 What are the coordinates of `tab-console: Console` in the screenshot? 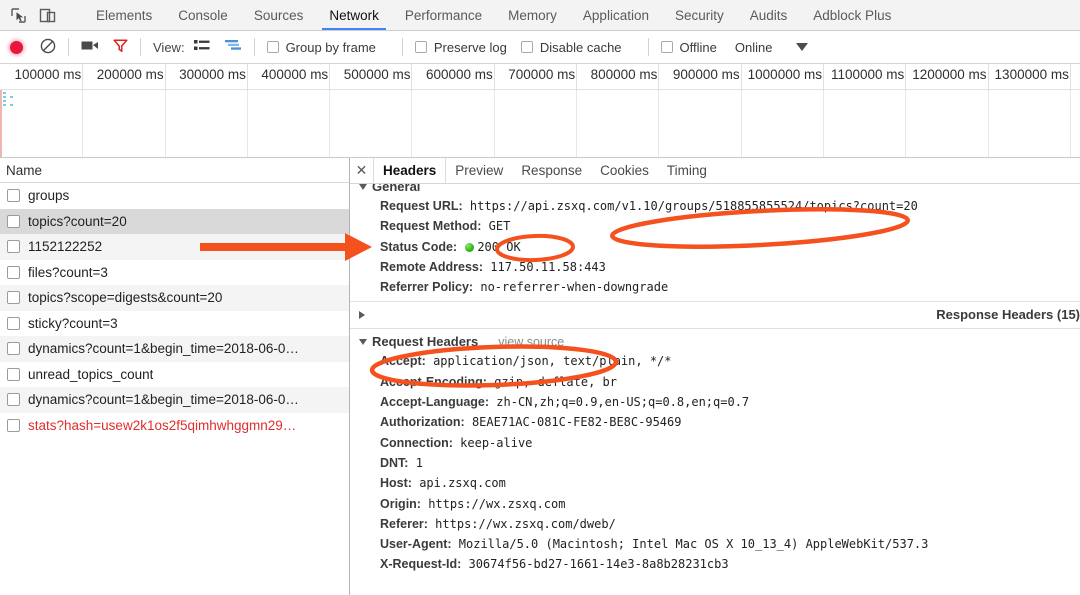 It's located at (203, 15).